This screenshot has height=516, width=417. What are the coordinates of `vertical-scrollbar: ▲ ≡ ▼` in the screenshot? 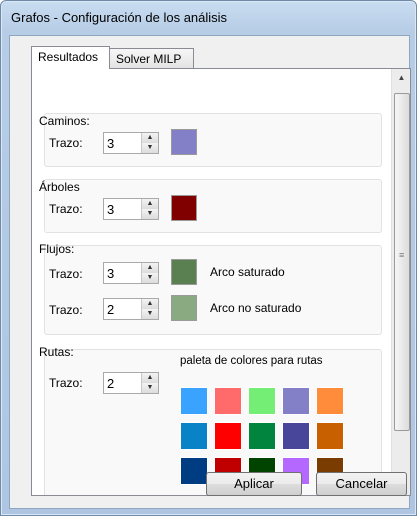 It's located at (400, 282).